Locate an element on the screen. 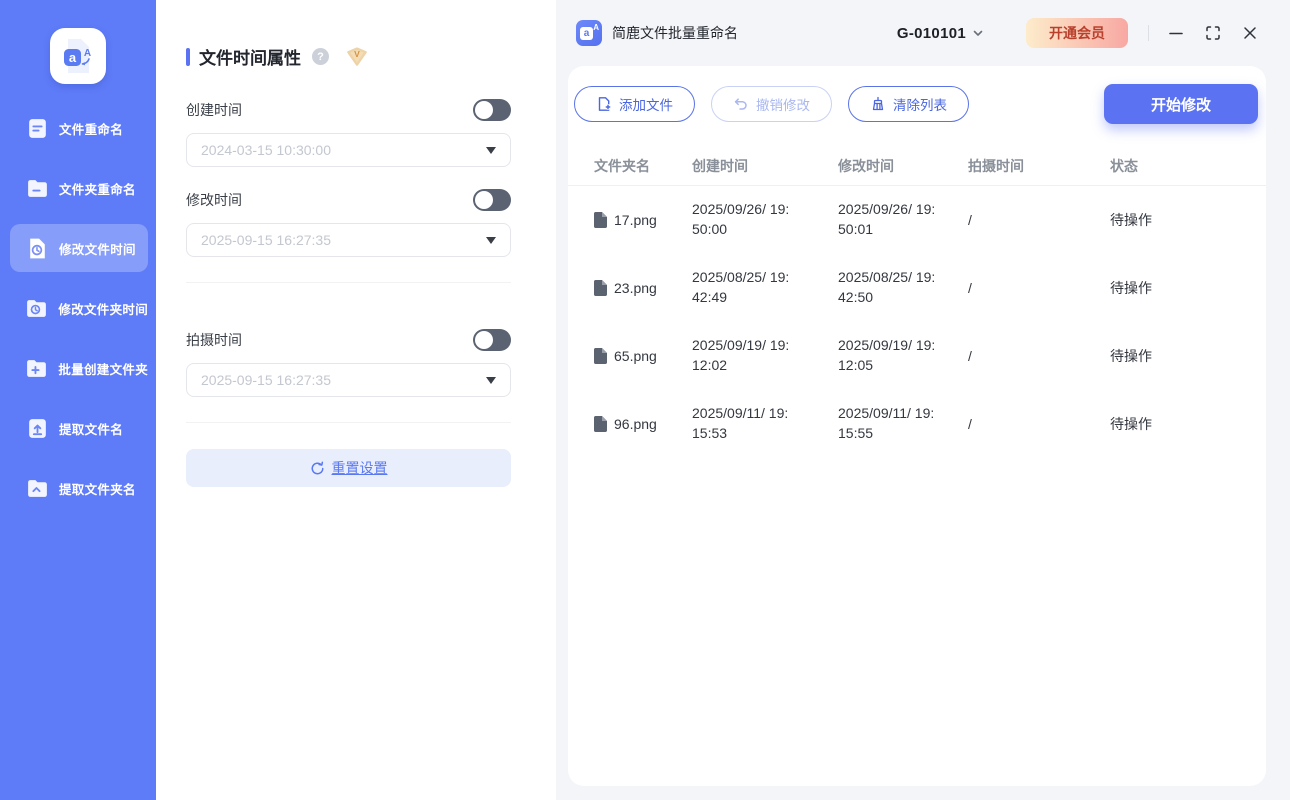 The height and width of the screenshot is (800, 1290). reset-settings-label: 重置设置 is located at coordinates (359, 468).